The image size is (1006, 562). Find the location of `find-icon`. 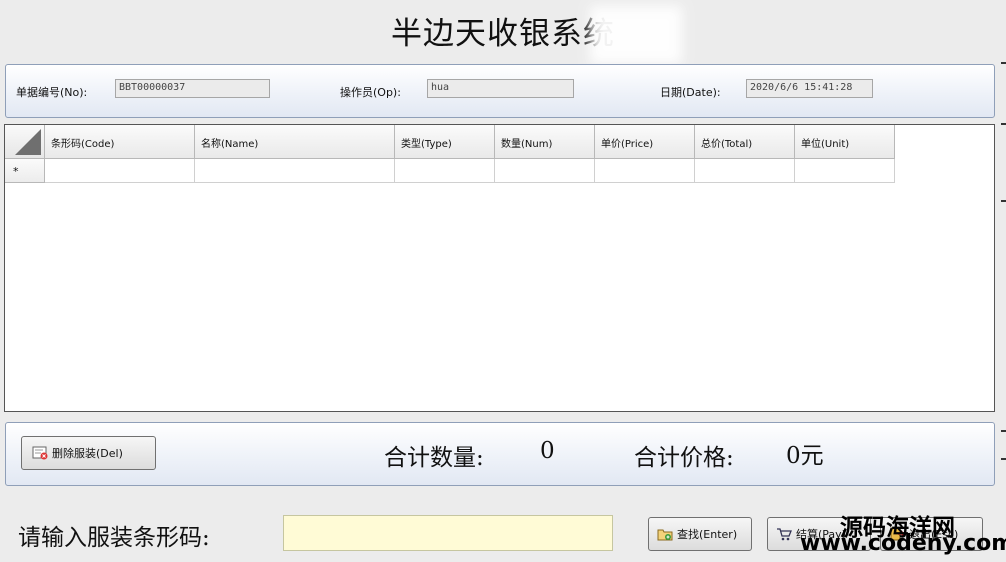

find-icon is located at coordinates (665, 534).